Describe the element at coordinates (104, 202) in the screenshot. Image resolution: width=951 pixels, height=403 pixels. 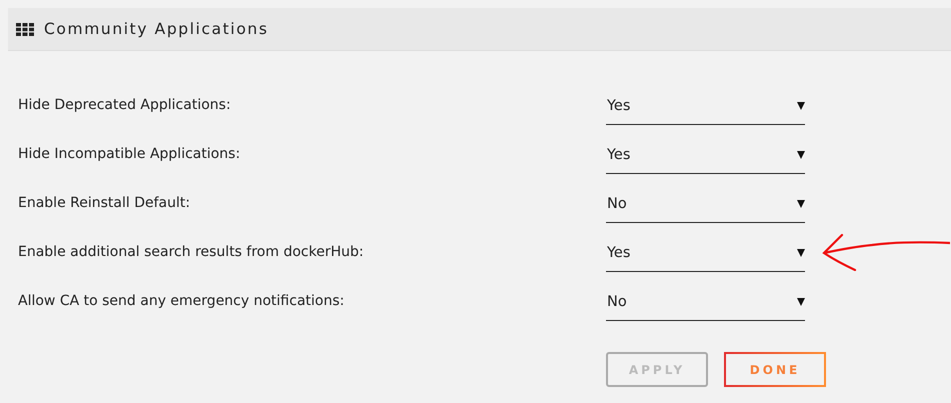
I see `setting-label: Enable Reinstall Default:` at that location.